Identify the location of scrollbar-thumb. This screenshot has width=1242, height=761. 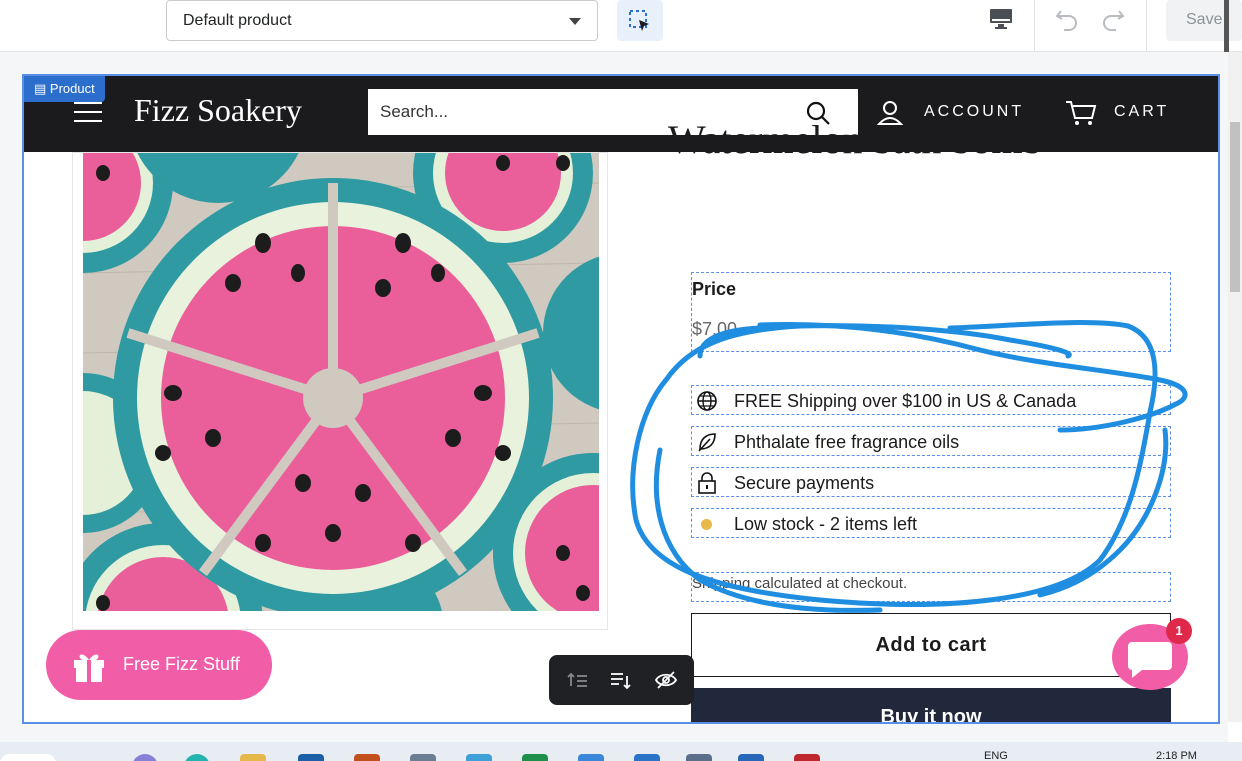
(1235, 207).